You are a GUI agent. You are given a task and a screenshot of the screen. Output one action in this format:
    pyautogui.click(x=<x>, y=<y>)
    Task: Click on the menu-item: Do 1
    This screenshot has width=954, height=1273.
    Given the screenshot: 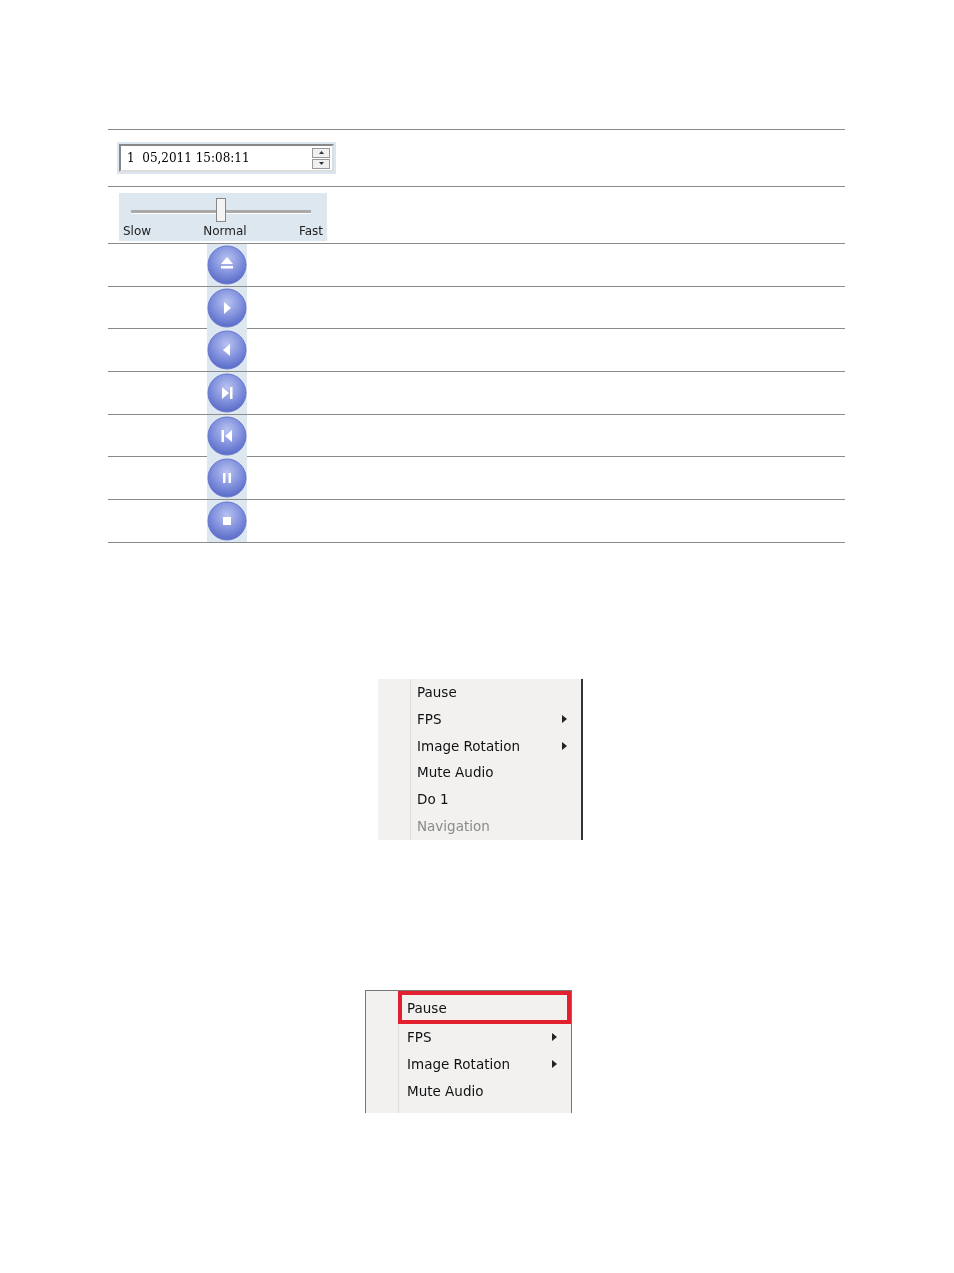 What is the action you would take?
    pyautogui.click(x=479, y=799)
    